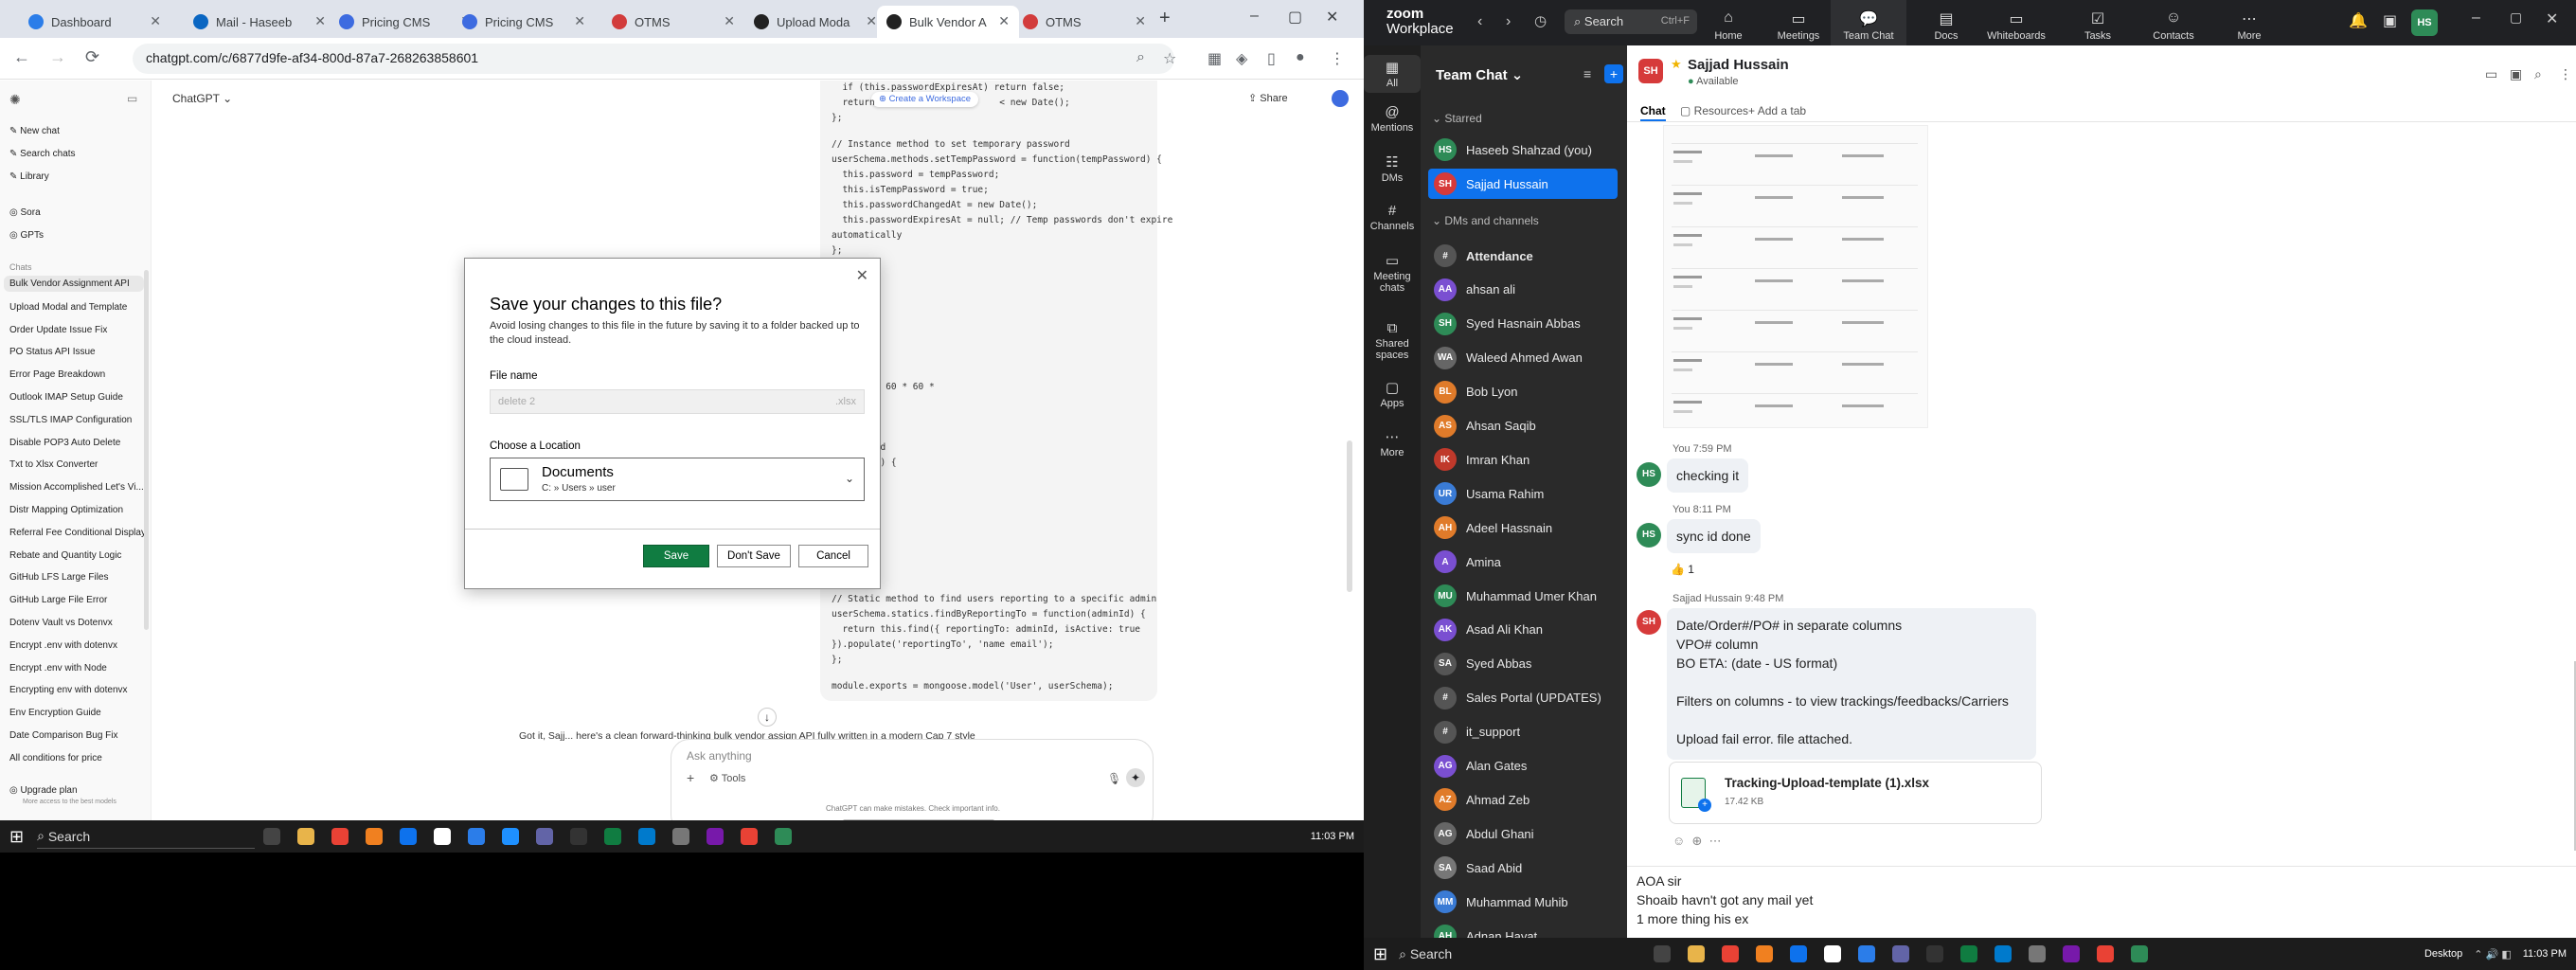 Image resolution: width=2576 pixels, height=970 pixels. Describe the element at coordinates (613, 836) in the screenshot. I see `excel-icon` at that location.